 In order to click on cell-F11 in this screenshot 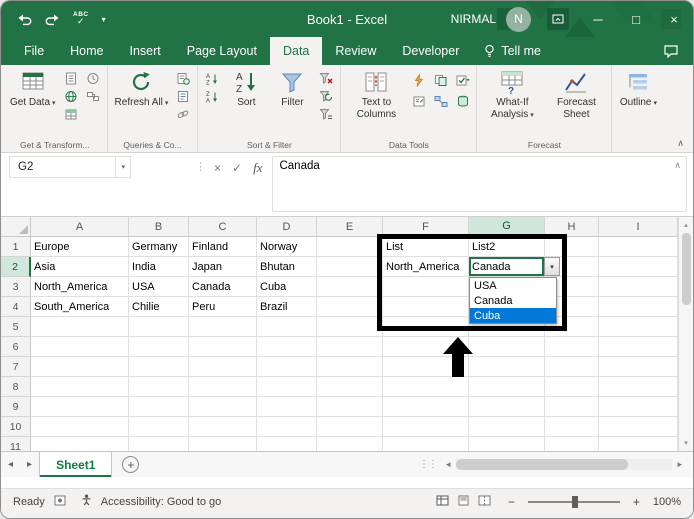, I will do `click(426, 444)`.